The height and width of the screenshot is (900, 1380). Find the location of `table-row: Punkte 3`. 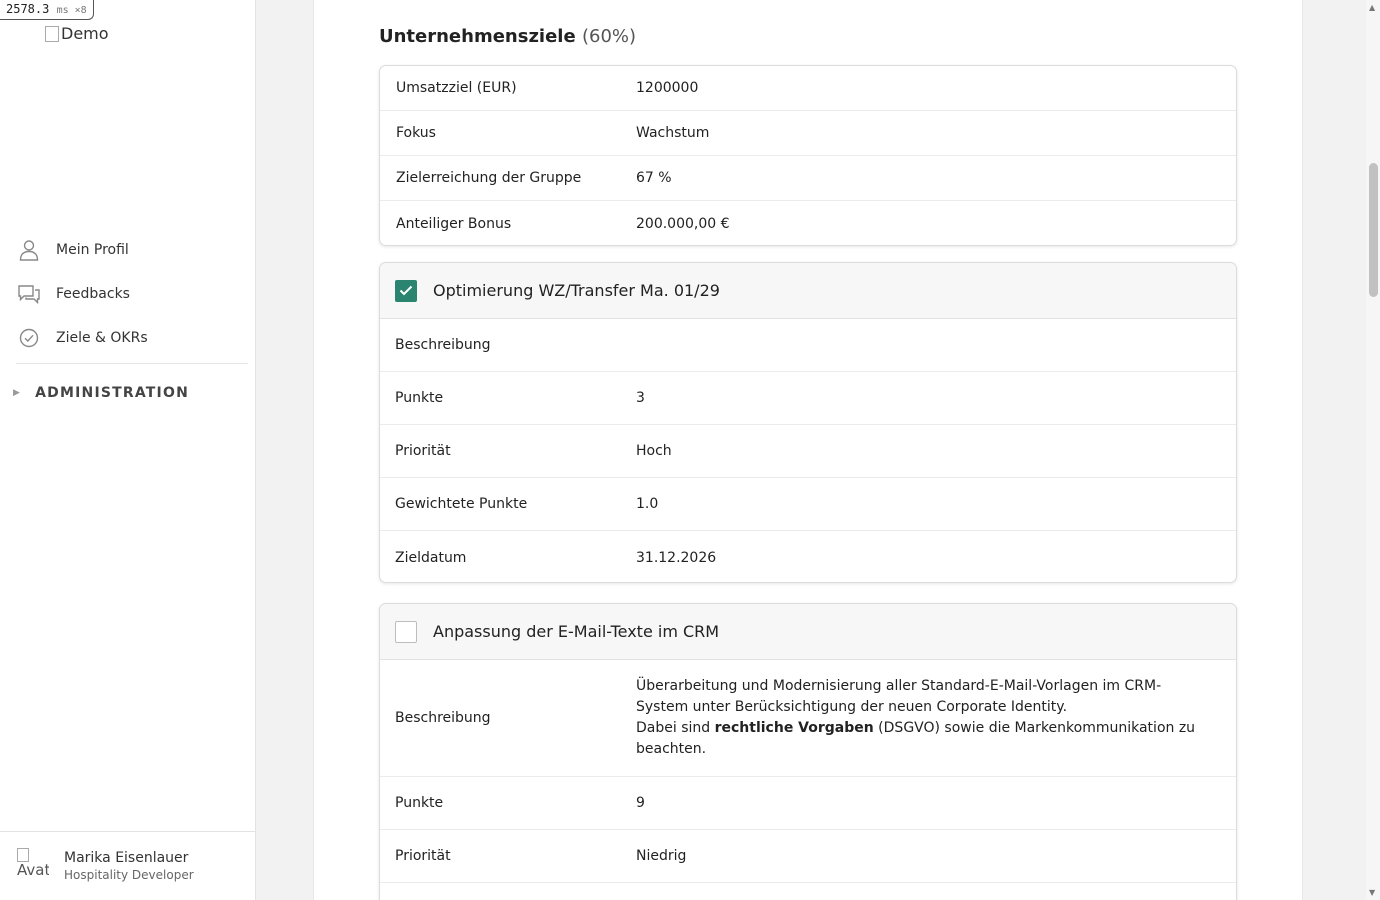

table-row: Punkte 3 is located at coordinates (808, 398).